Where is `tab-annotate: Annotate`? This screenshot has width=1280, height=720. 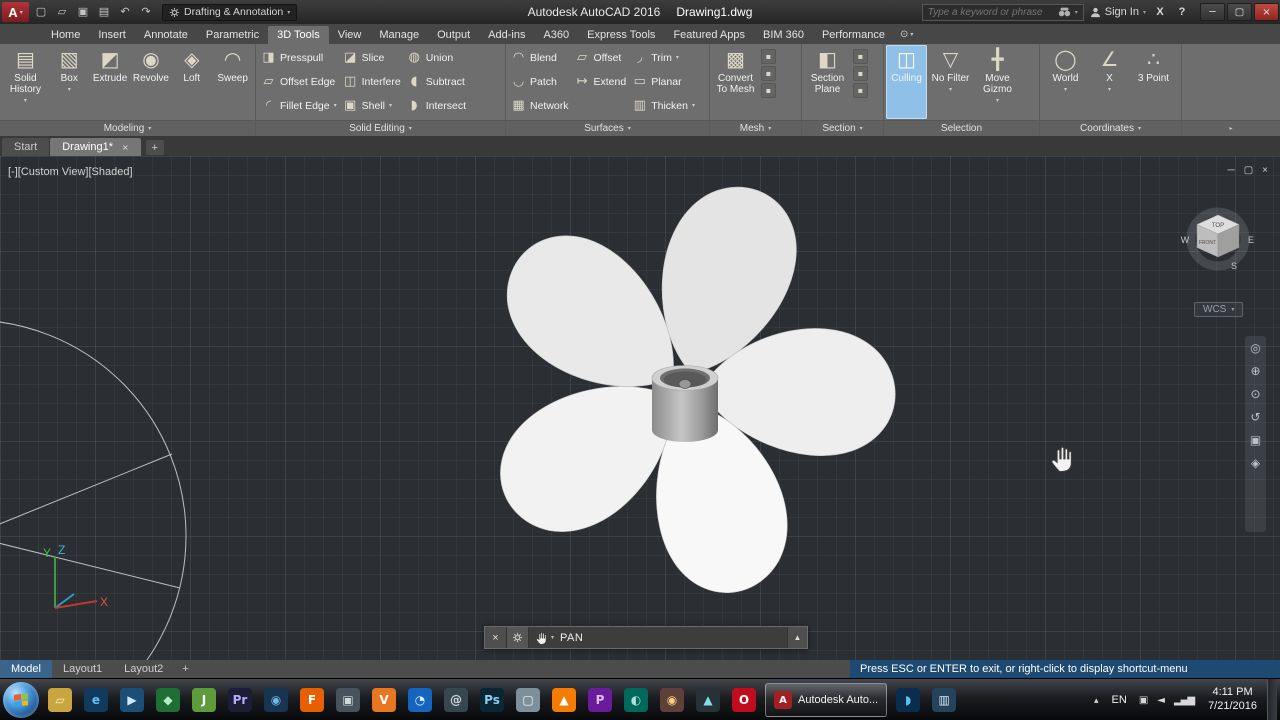 tab-annotate: Annotate is located at coordinates (166, 35).